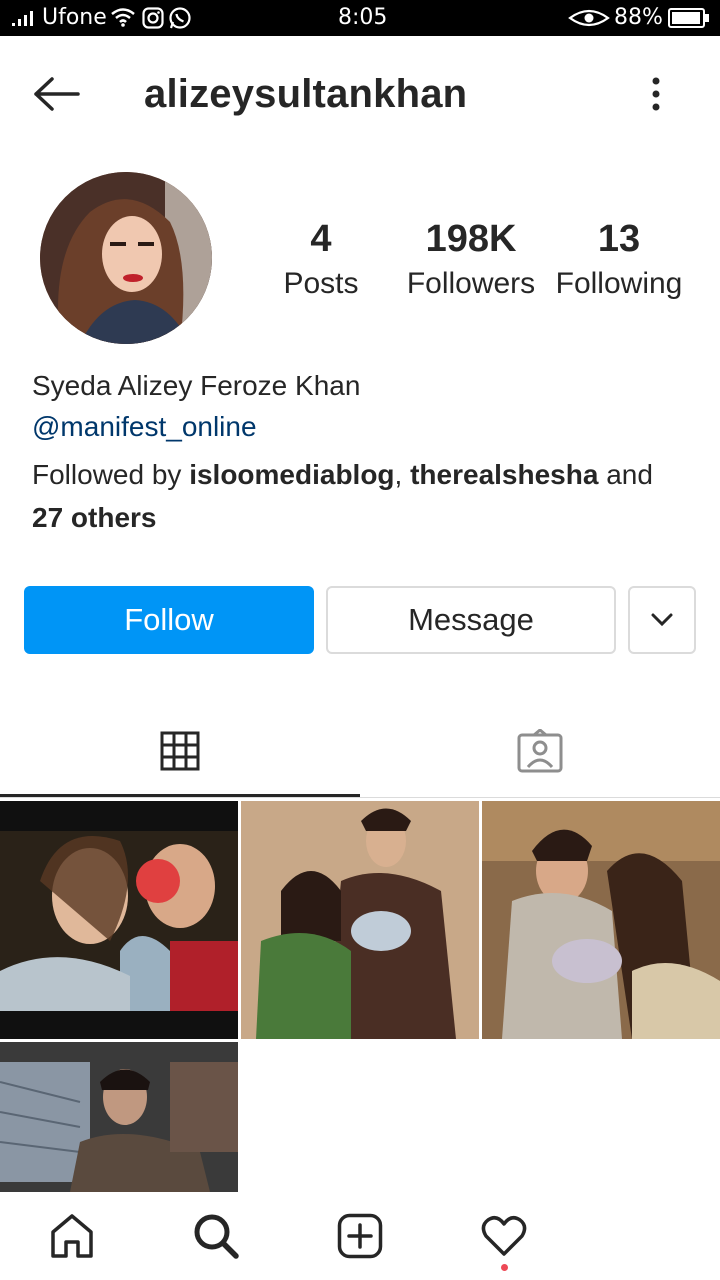 Image resolution: width=720 pixels, height=1280 pixels. Describe the element at coordinates (321, 239) in the screenshot. I see `posts-count: 4` at that location.